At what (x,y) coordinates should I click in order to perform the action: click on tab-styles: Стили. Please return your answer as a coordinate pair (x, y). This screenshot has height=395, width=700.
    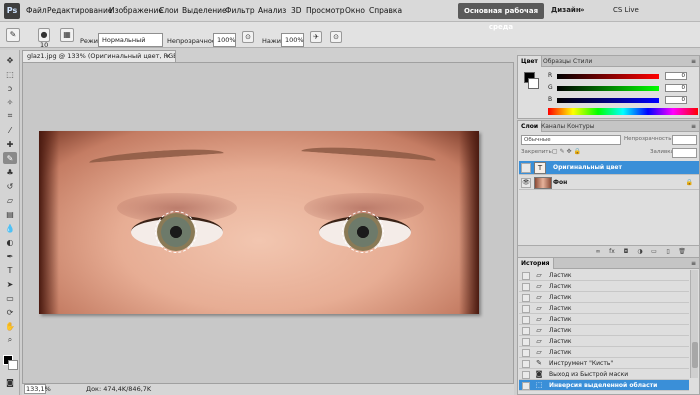
    Looking at the image, I should click on (582, 61).